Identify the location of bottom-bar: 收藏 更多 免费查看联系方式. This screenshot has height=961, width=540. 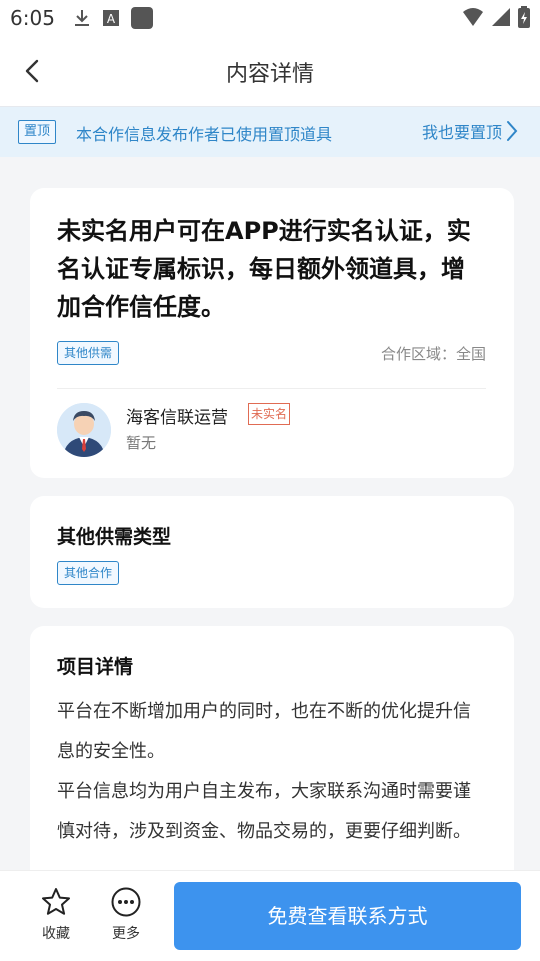
(270, 915).